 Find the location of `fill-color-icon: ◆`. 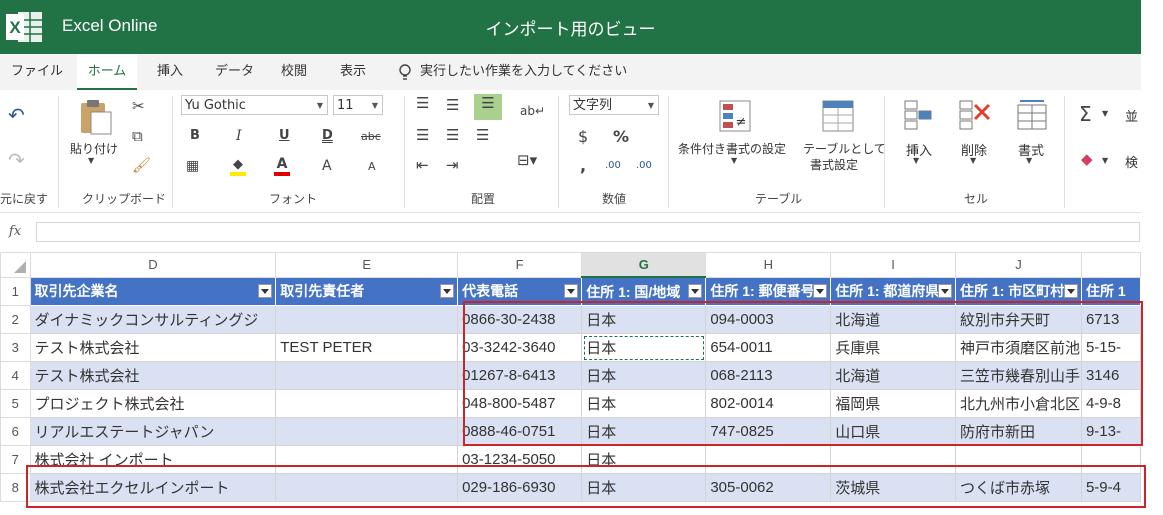

fill-color-icon: ◆ is located at coordinates (238, 166).